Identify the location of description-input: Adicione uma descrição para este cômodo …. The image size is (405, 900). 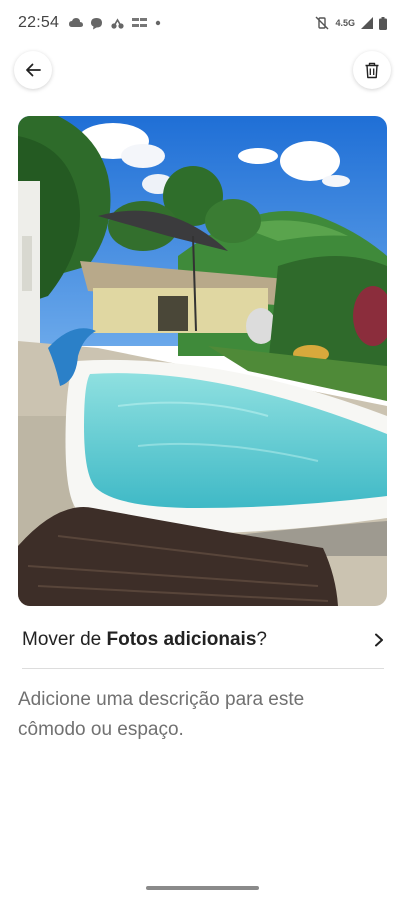
(193, 715).